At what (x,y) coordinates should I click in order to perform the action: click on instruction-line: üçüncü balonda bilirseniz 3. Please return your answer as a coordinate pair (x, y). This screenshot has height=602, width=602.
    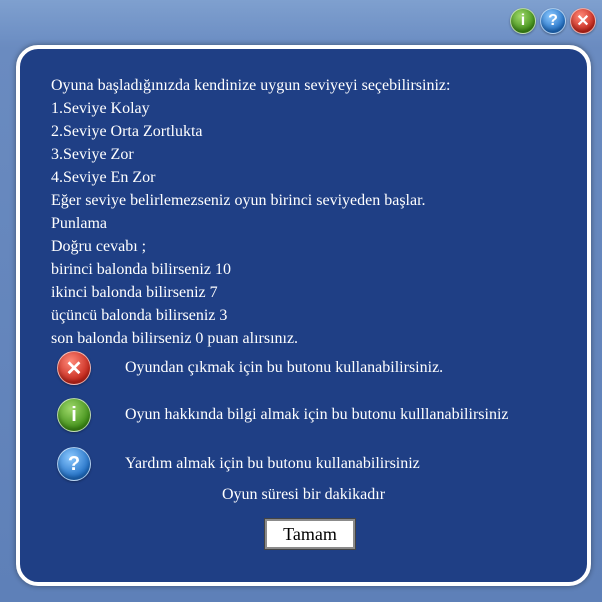
    Looking at the image, I should click on (139, 315).